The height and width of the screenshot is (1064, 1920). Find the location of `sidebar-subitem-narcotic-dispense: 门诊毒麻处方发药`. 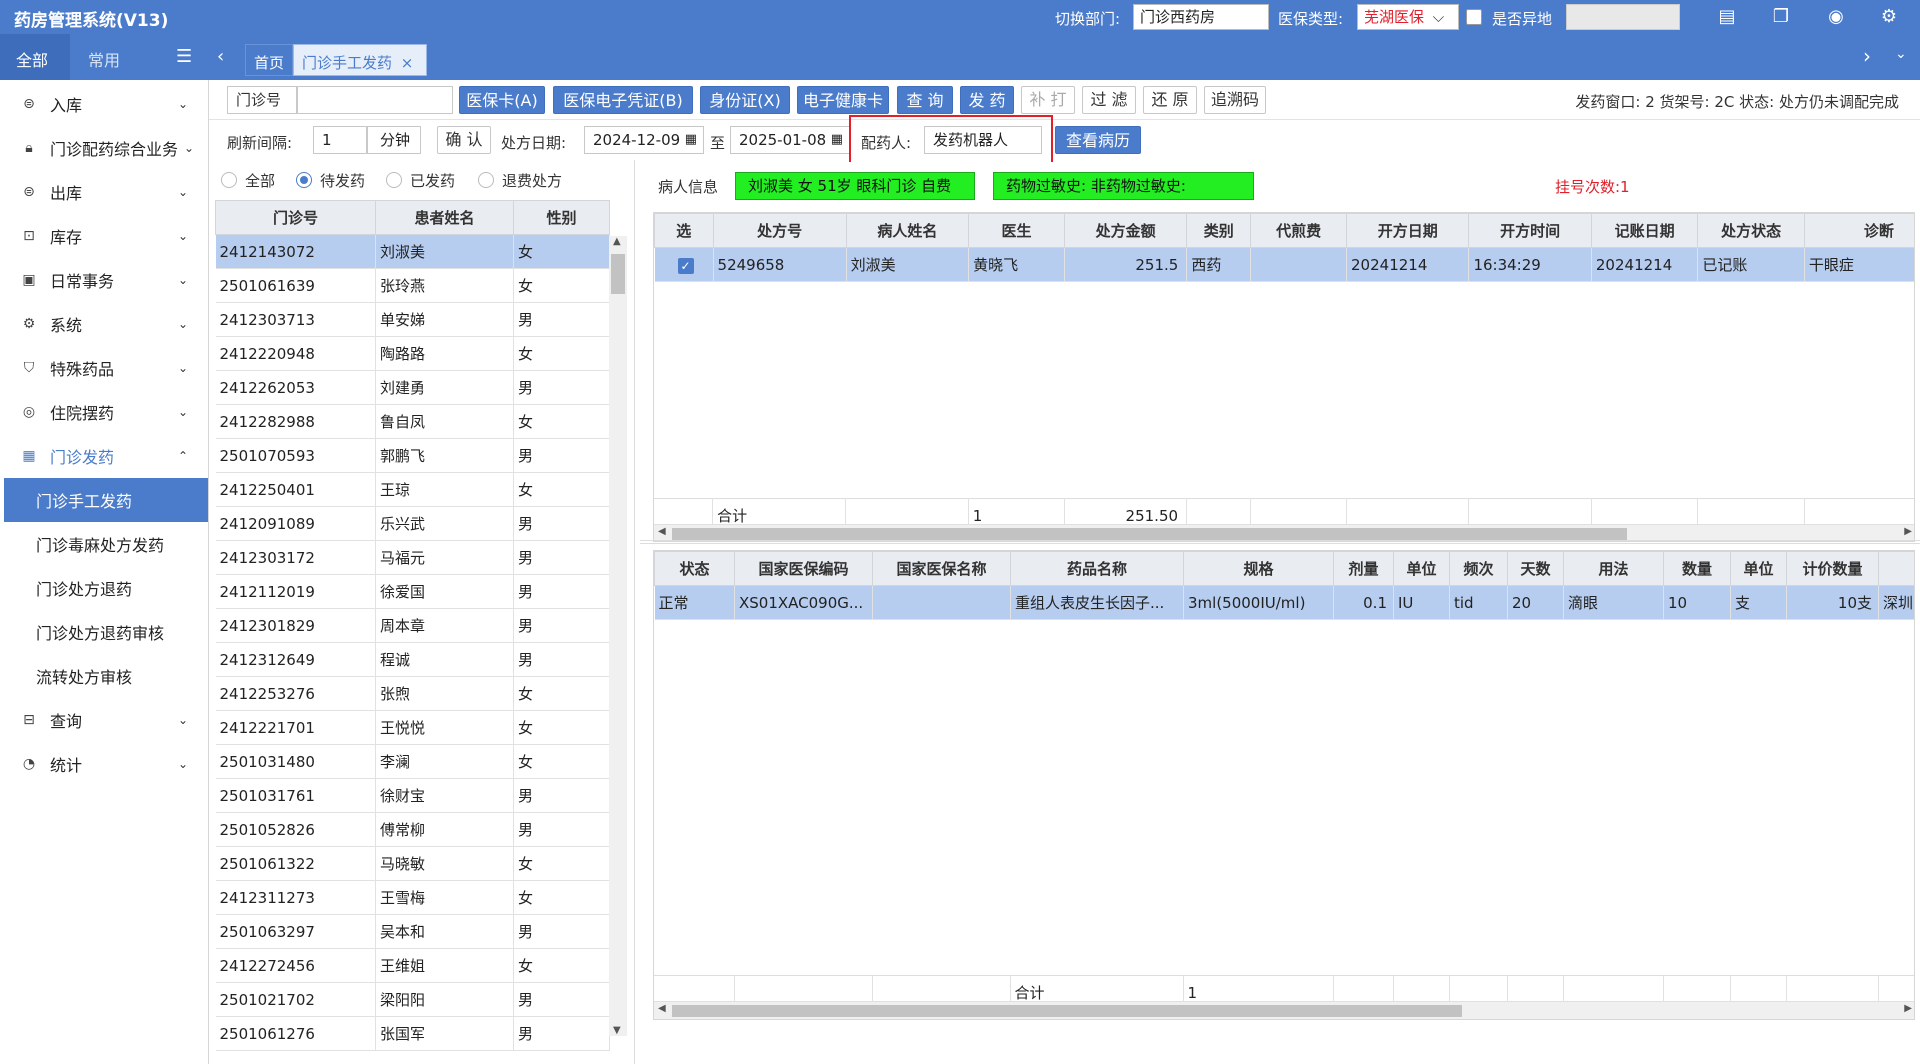

sidebar-subitem-narcotic-dispense: 门诊毒麻处方发药 is located at coordinates (106, 544).